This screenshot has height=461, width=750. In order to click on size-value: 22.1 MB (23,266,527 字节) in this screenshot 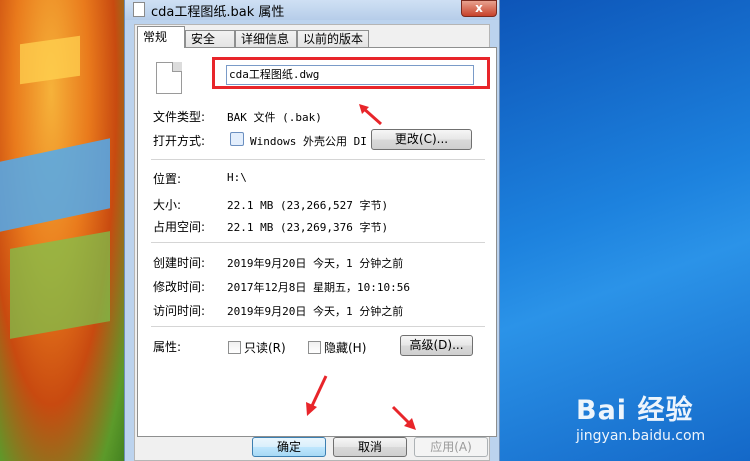, I will do `click(308, 205)`.